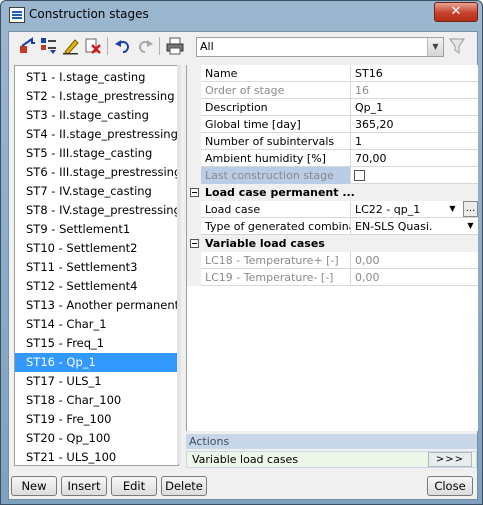 Image resolution: width=483 pixels, height=505 pixels. What do you see at coordinates (179, 264) in the screenshot?
I see `list-splitter` at bounding box center [179, 264].